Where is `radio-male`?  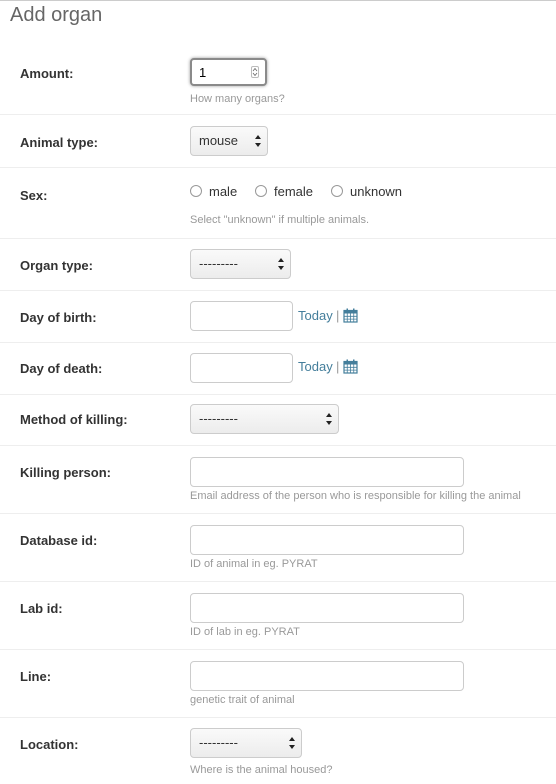
radio-male is located at coordinates (196, 191).